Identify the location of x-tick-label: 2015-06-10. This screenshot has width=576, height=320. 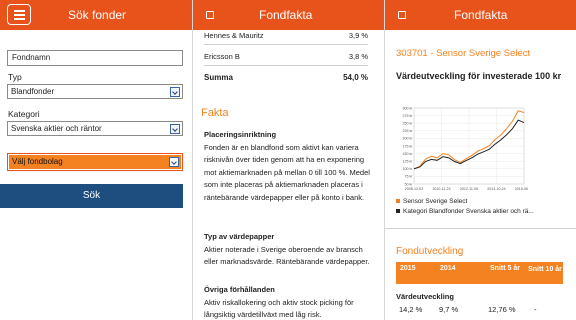
(521, 189).